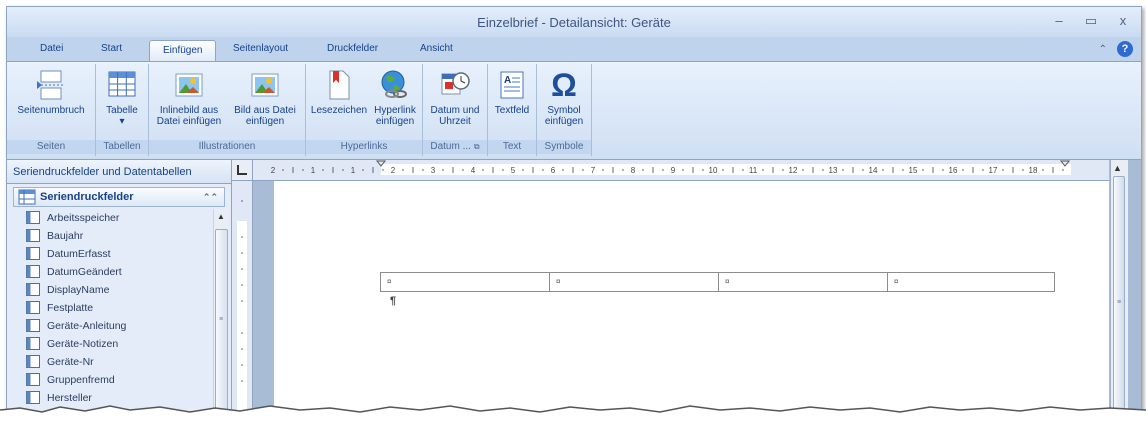  I want to click on window-controls: – ▭ x, so click(1091, 21).